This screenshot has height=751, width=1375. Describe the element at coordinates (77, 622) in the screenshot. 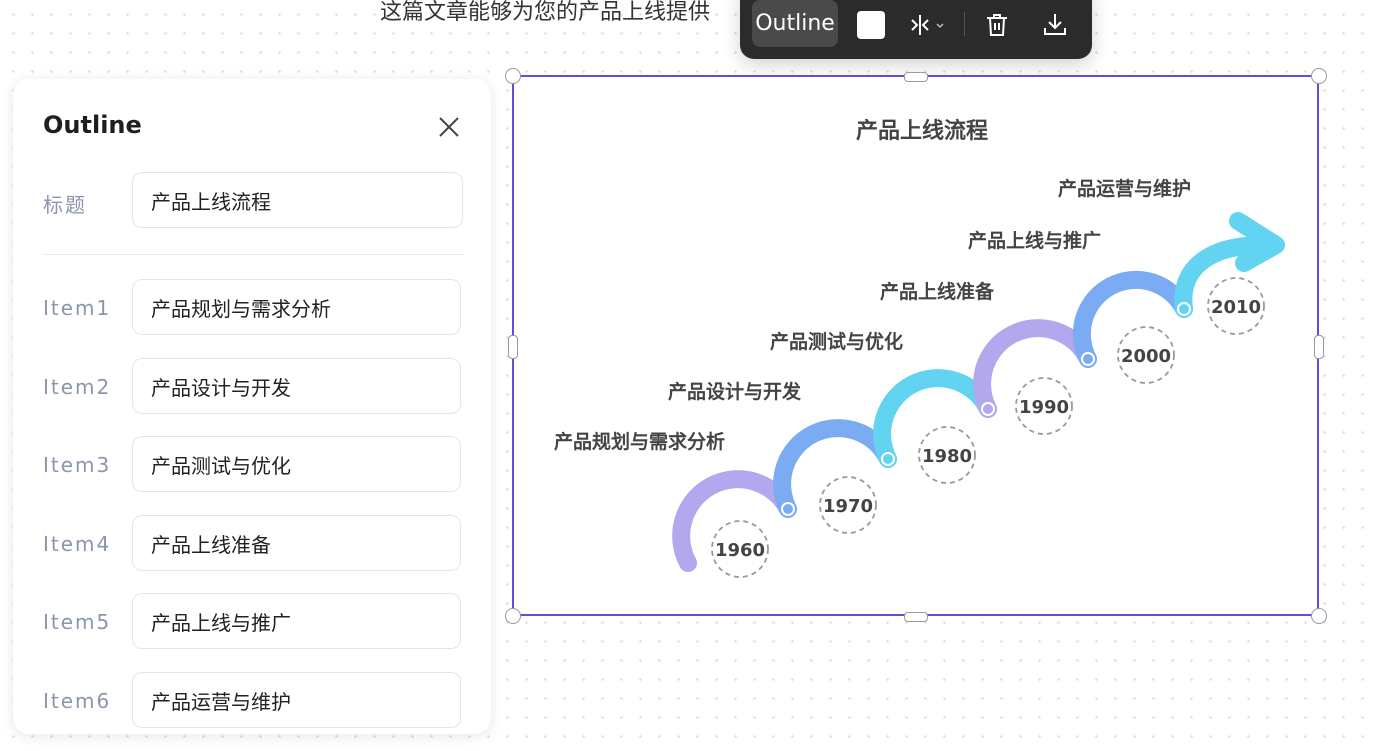

I see `item5-label: Item5` at that location.